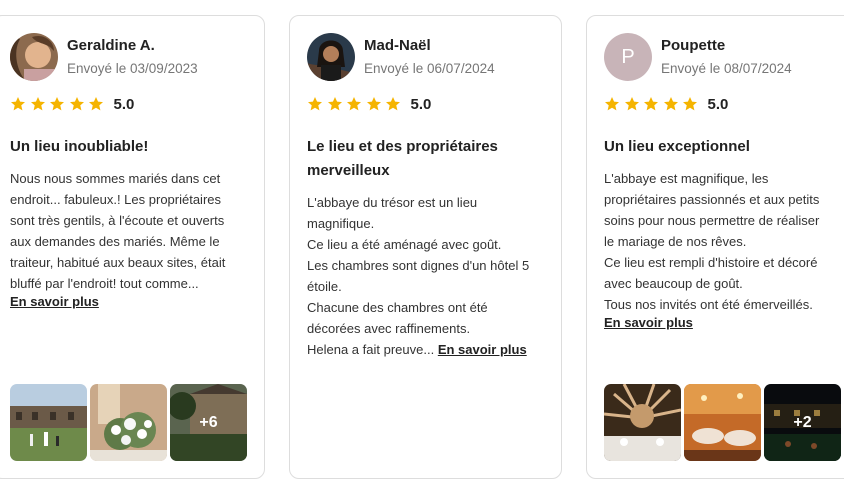 This screenshot has height=490, width=844. What do you see at coordinates (118, 262) in the screenshot?
I see `review-text-line: traiteur, habitué aux beaux sites, était` at bounding box center [118, 262].